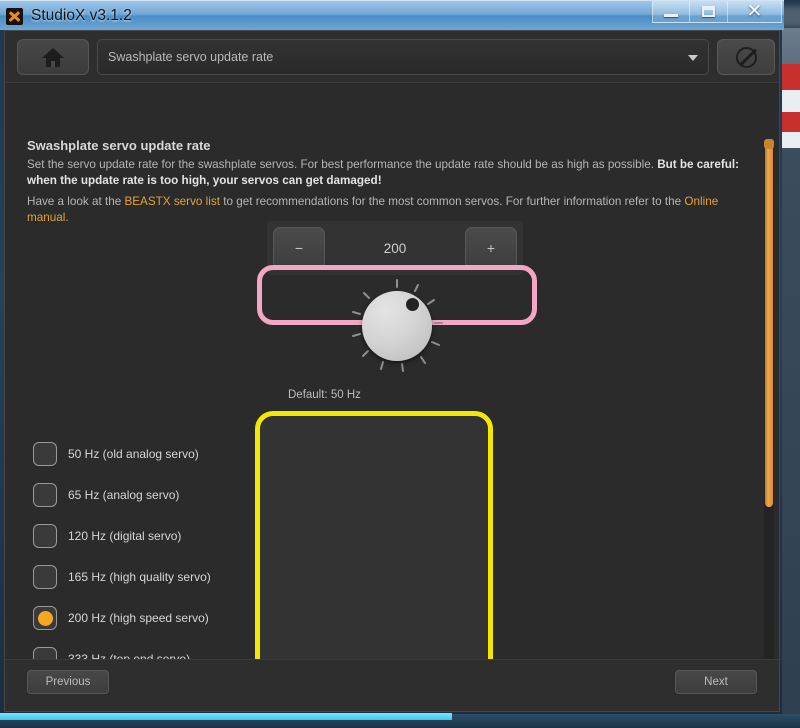 Image resolution: width=800 pixels, height=728 pixels. Describe the element at coordinates (119, 145) in the screenshot. I see `page-title: Swashplate servo update rate` at that location.